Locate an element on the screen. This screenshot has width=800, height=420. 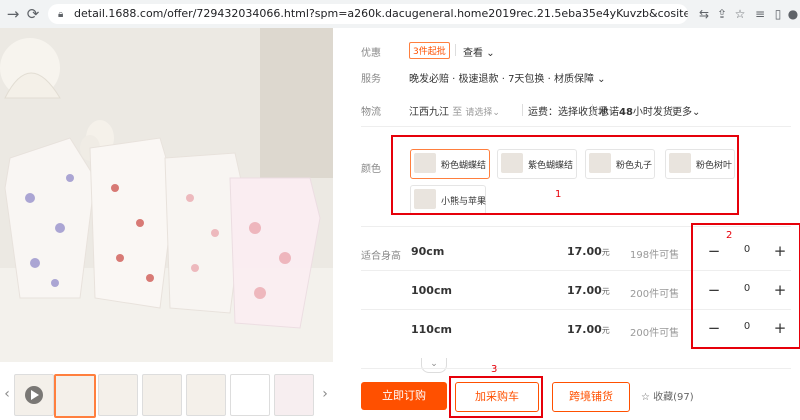
logistics-info: 江西九江 至 请选择⌄ is located at coordinates (454, 110).